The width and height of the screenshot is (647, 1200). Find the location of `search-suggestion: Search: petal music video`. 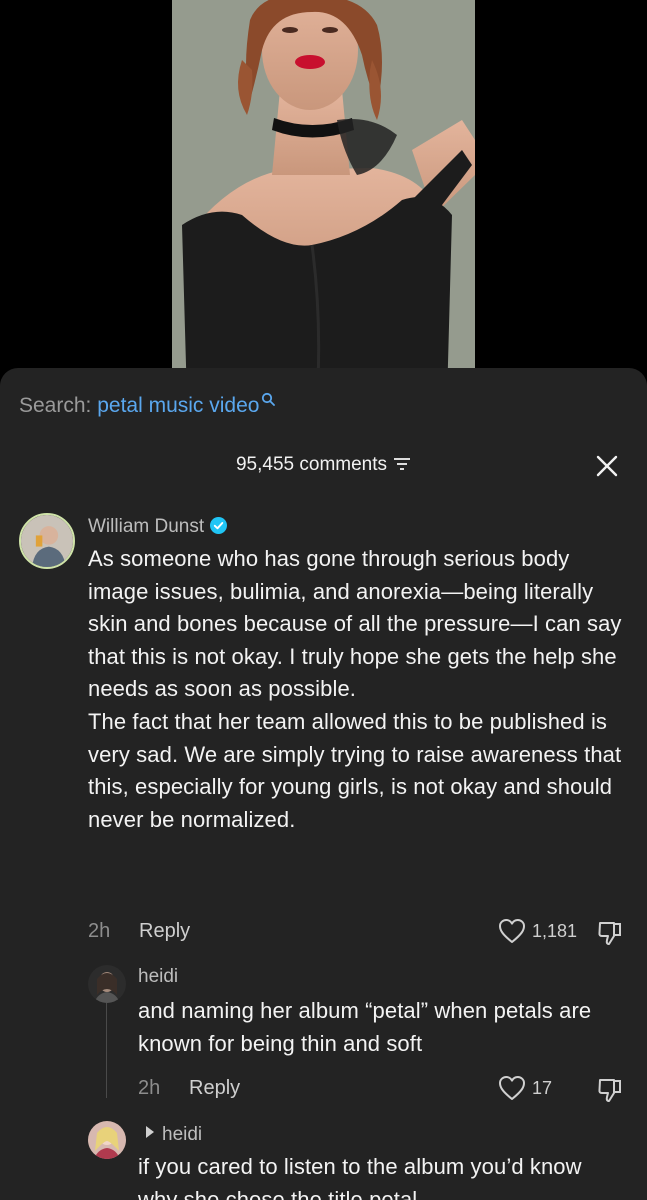

search-suggestion: Search: petal music video is located at coordinates (147, 405).